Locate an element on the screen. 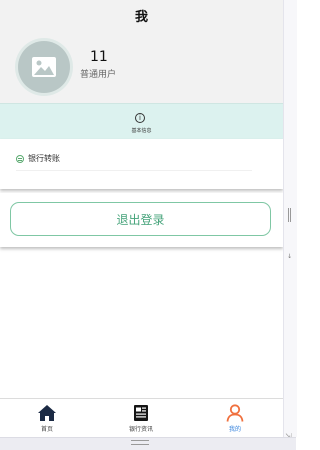 Image resolution: width=320 pixels, height=450 pixels. image-placeholder-icon is located at coordinates (44, 67).